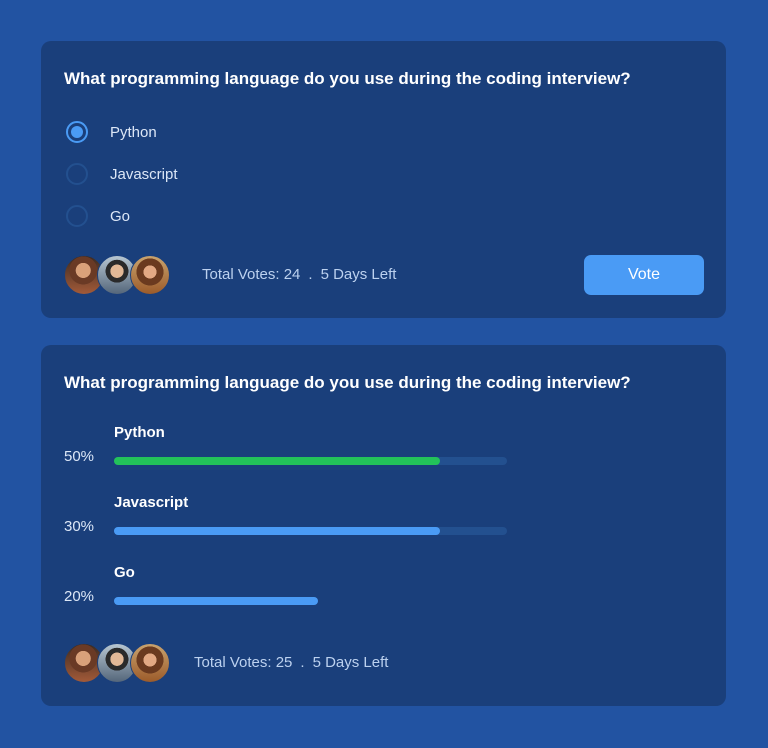  I want to click on result-row-python: 50% Python, so click(294, 454).